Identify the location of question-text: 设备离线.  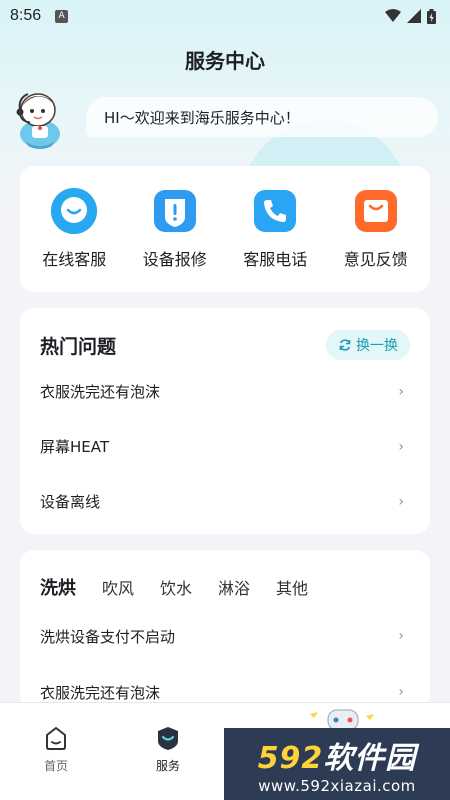
(70, 502).